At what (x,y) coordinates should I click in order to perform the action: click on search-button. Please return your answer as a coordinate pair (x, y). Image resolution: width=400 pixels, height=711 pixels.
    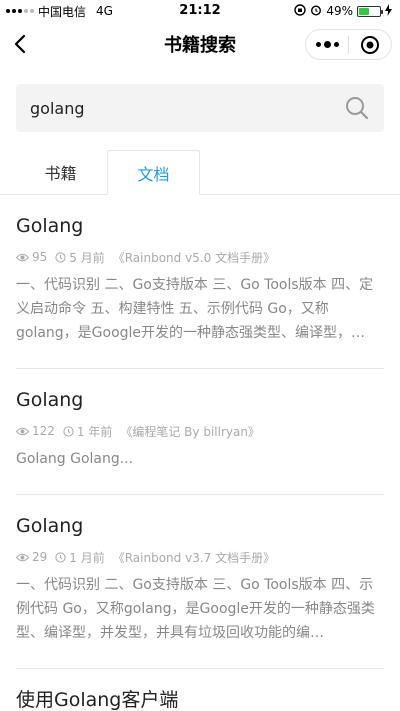
    Looking at the image, I should click on (357, 108).